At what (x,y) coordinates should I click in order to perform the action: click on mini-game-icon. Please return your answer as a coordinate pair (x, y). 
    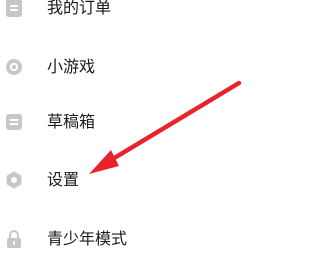
    Looking at the image, I should click on (14, 67).